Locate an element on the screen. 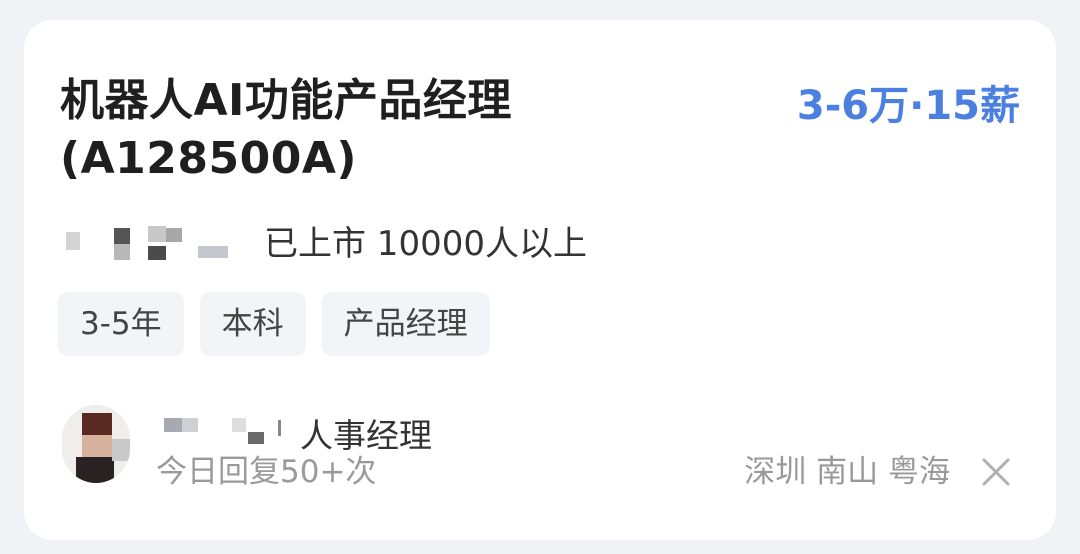 Image resolution: width=1080 pixels, height=554 pixels. tag-list: 3-5年 本科 产品经理 is located at coordinates (274, 324).